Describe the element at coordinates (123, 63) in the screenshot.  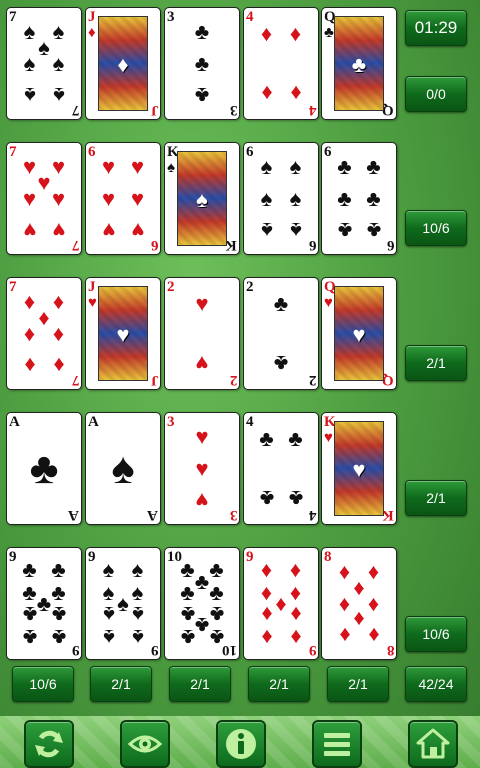
I see `playing-card: J J ♦ ♦` at that location.